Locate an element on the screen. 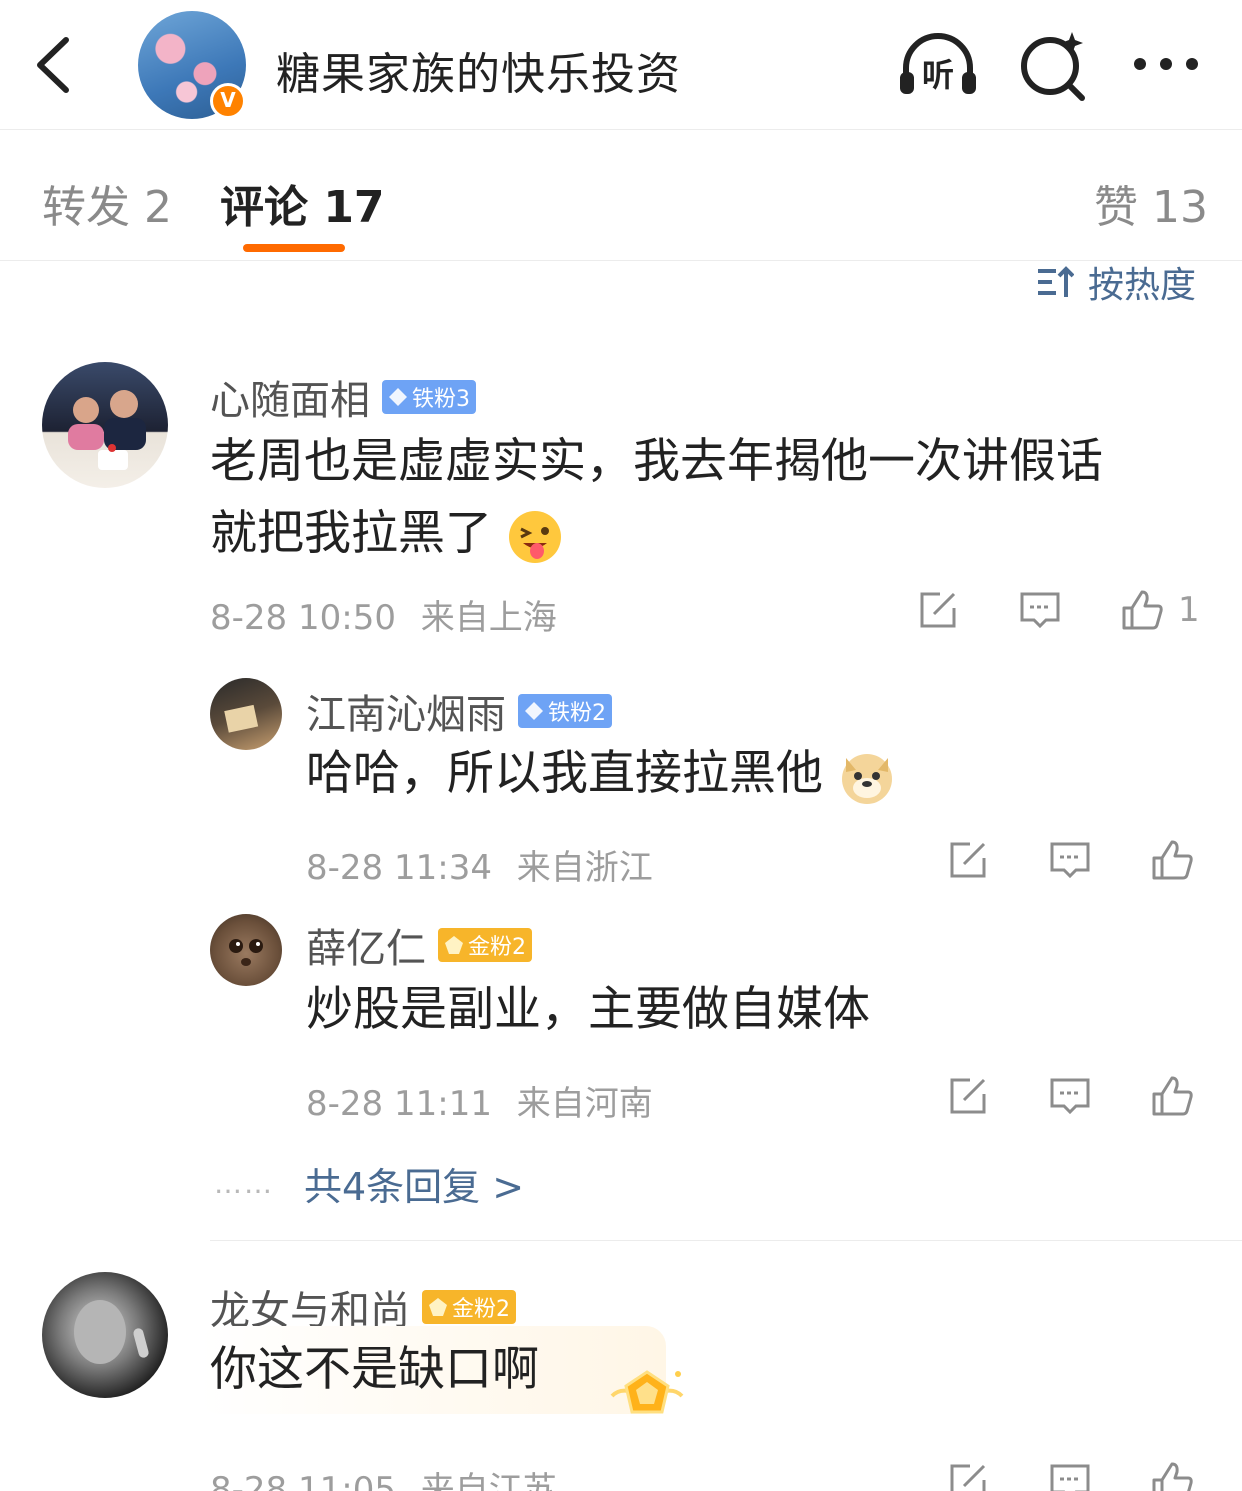  badge-label: 铁粉2 is located at coordinates (577, 713).